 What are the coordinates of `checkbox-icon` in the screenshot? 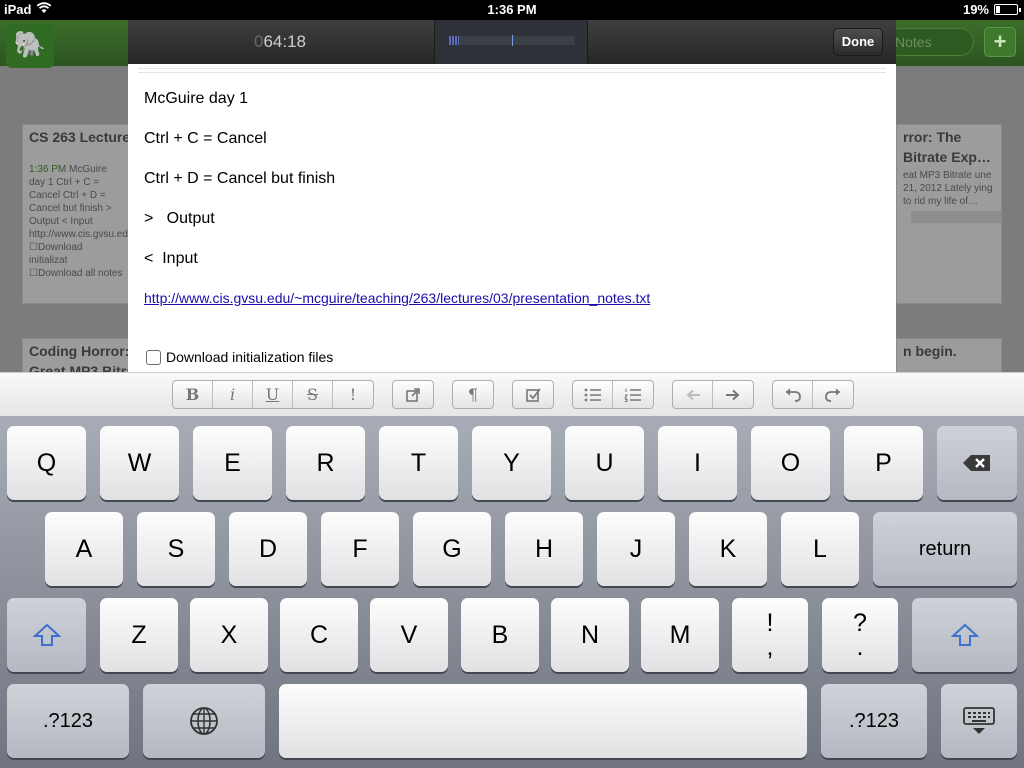 It's located at (533, 394).